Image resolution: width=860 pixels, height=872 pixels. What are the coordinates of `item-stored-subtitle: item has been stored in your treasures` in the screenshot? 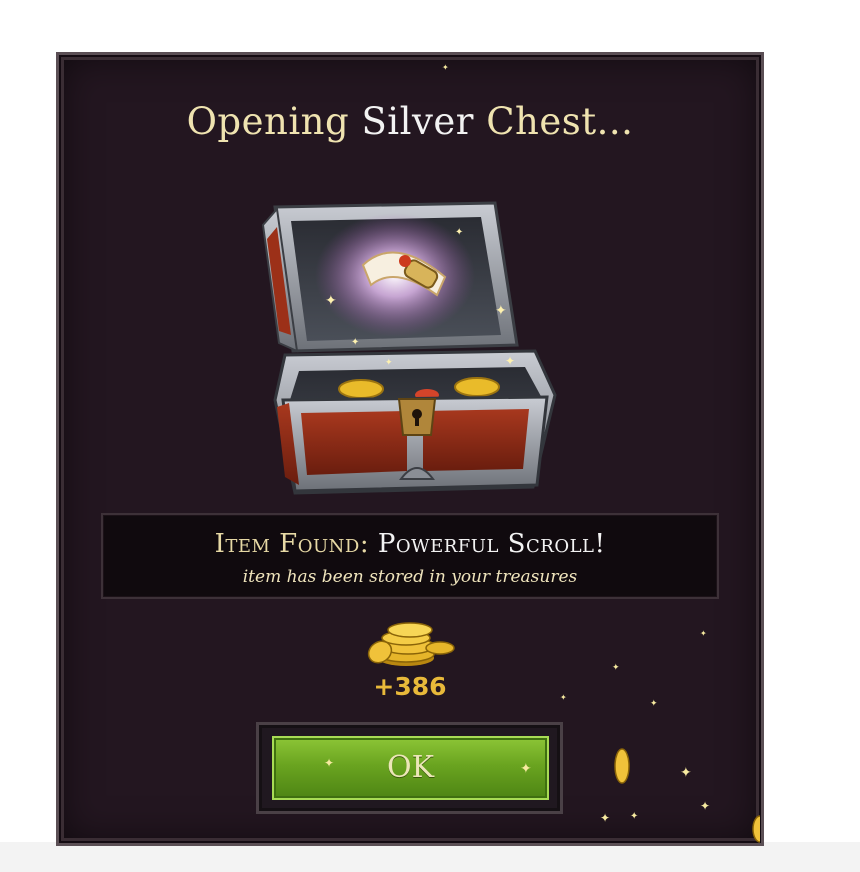 It's located at (410, 577).